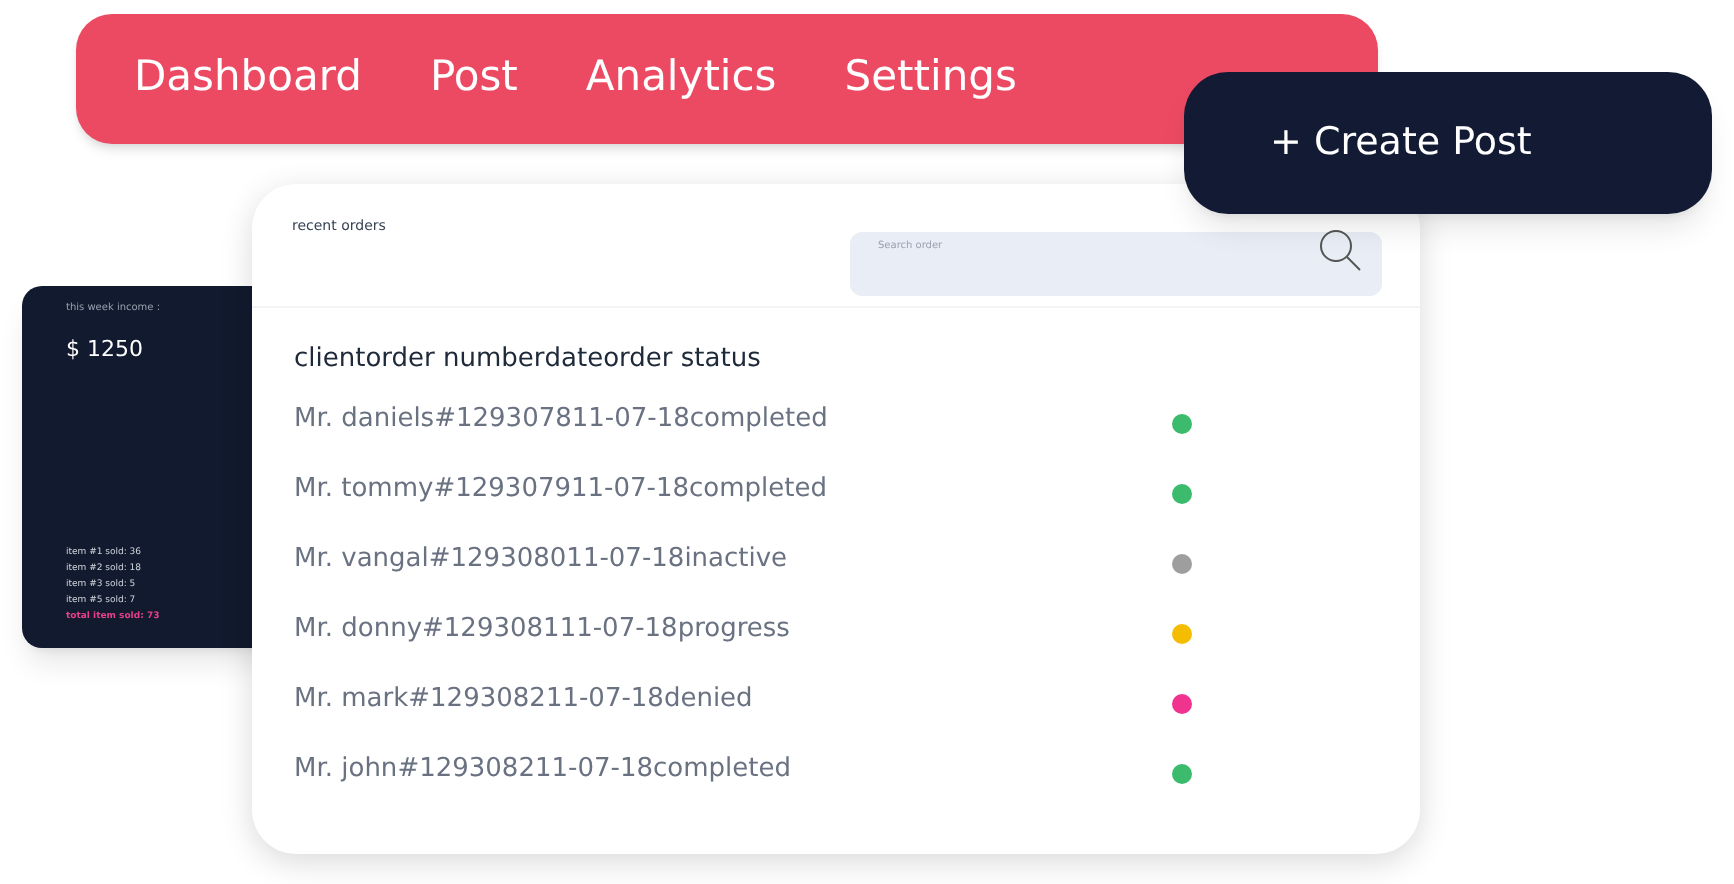  Describe the element at coordinates (473, 77) in the screenshot. I see `nav-link: Post` at that location.